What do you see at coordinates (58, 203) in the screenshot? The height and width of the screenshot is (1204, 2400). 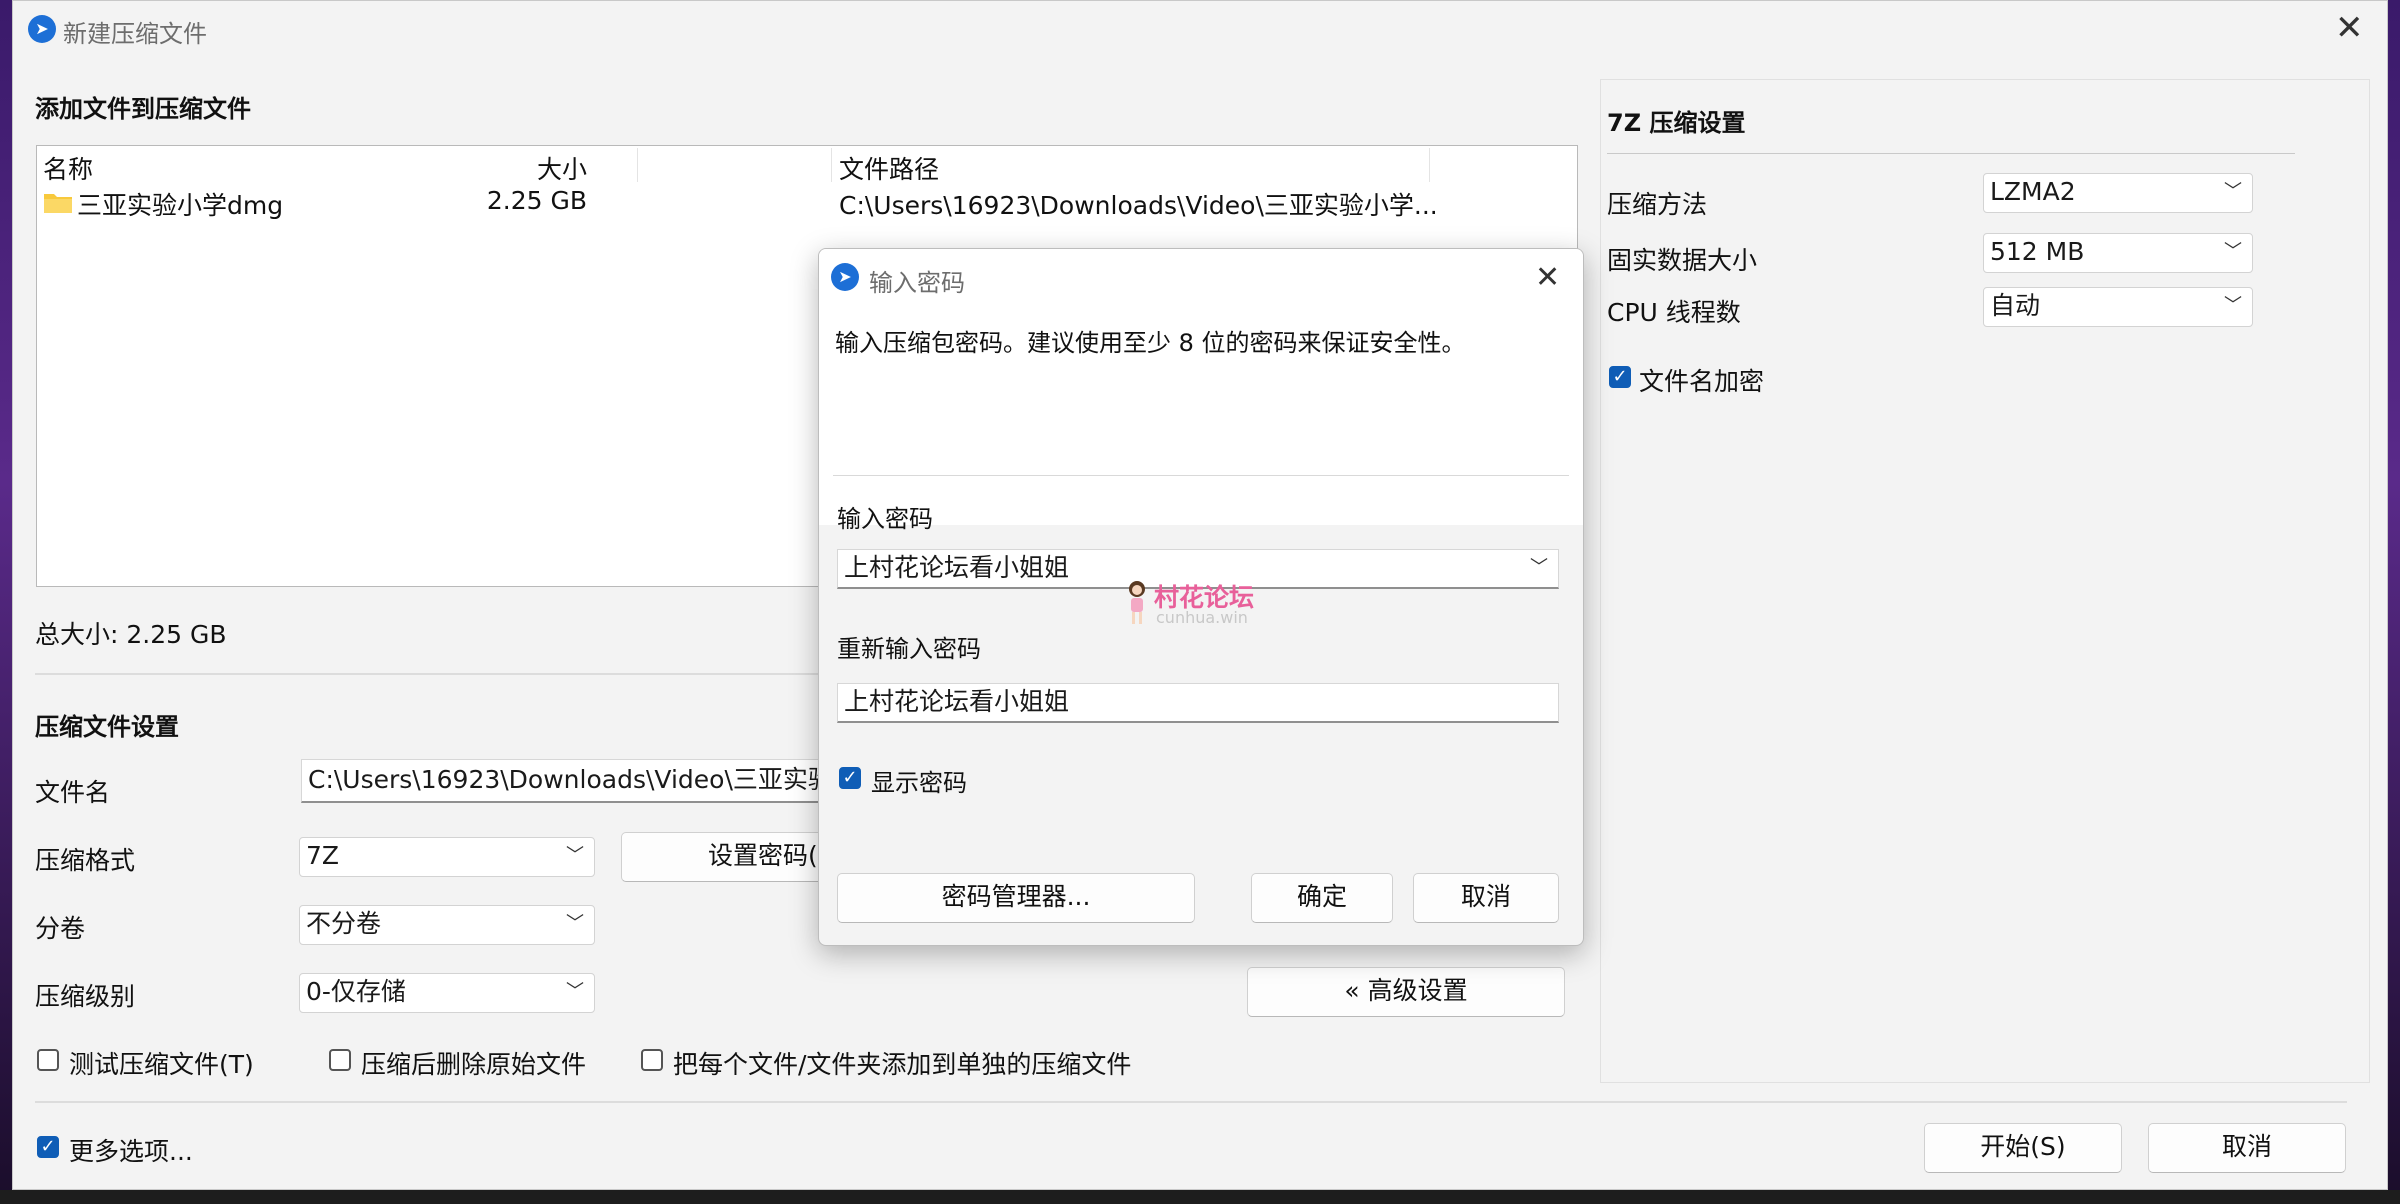 I see `folder-icon` at bounding box center [58, 203].